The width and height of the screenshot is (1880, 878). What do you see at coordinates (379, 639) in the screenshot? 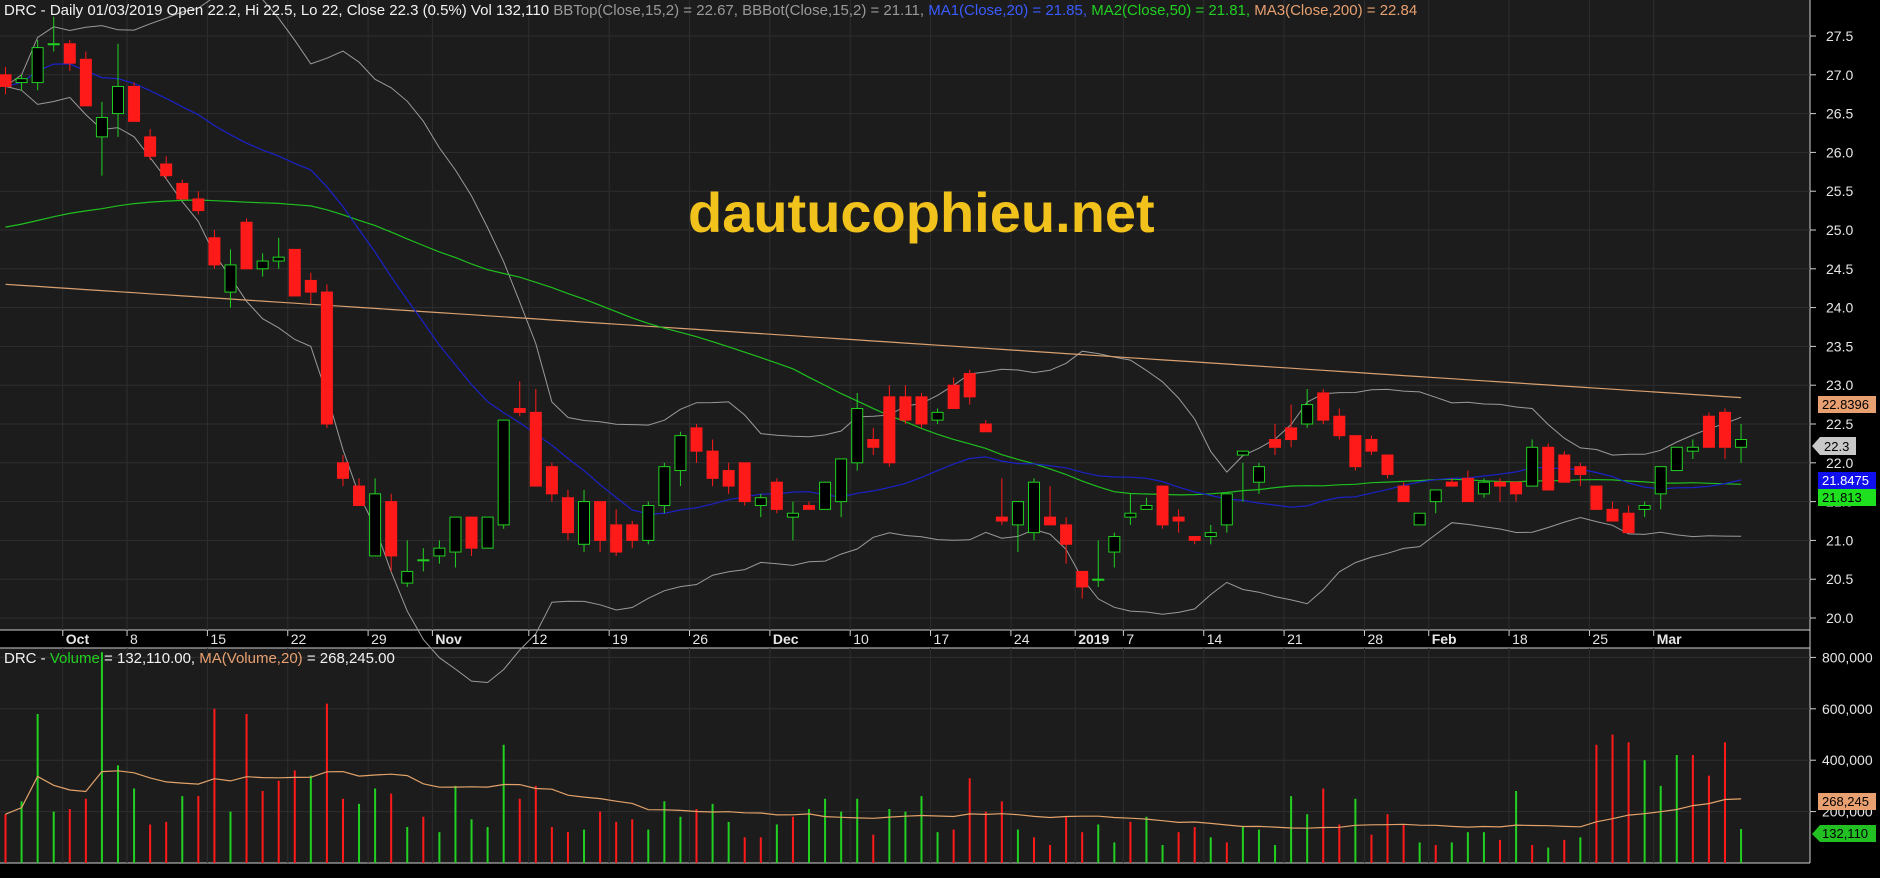
I see `date-label: 29` at bounding box center [379, 639].